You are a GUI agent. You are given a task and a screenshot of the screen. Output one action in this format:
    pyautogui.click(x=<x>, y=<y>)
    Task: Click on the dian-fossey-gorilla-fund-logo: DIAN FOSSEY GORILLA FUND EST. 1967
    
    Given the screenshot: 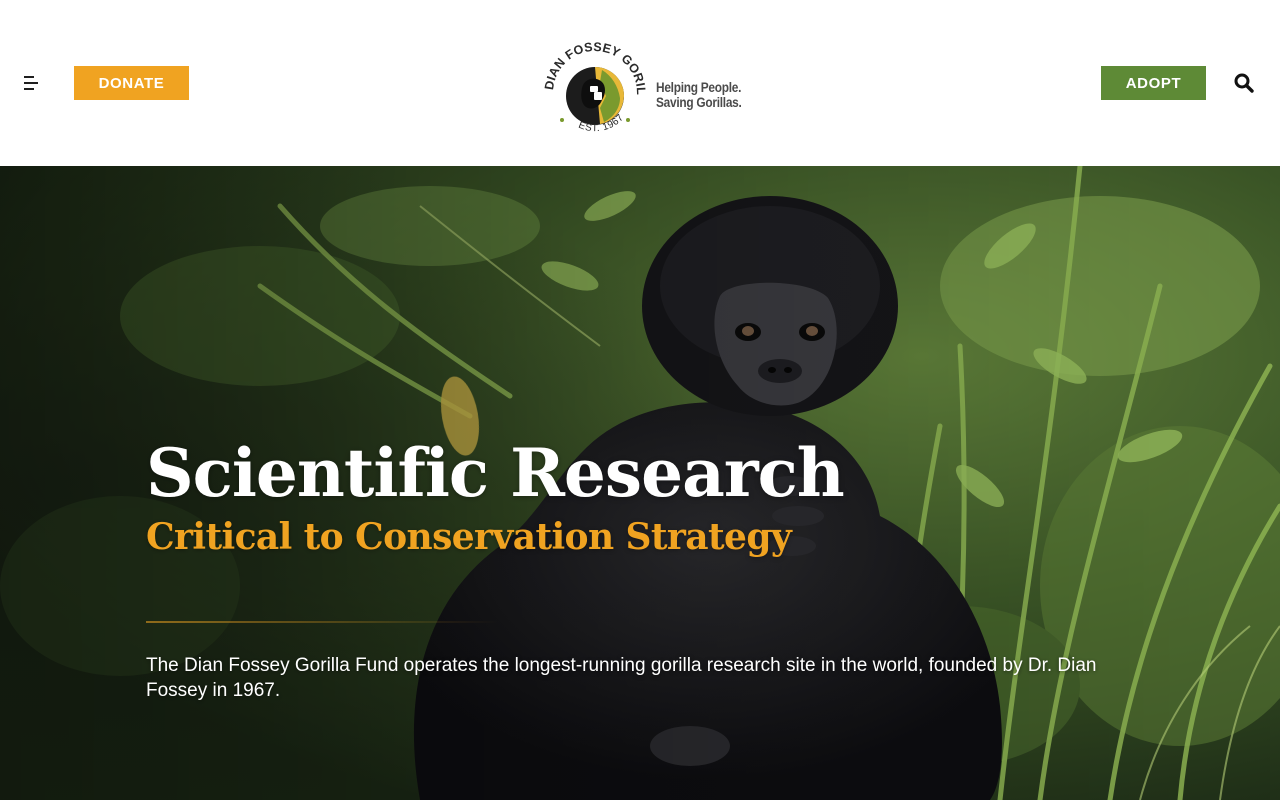 What is the action you would take?
    pyautogui.click(x=592, y=87)
    